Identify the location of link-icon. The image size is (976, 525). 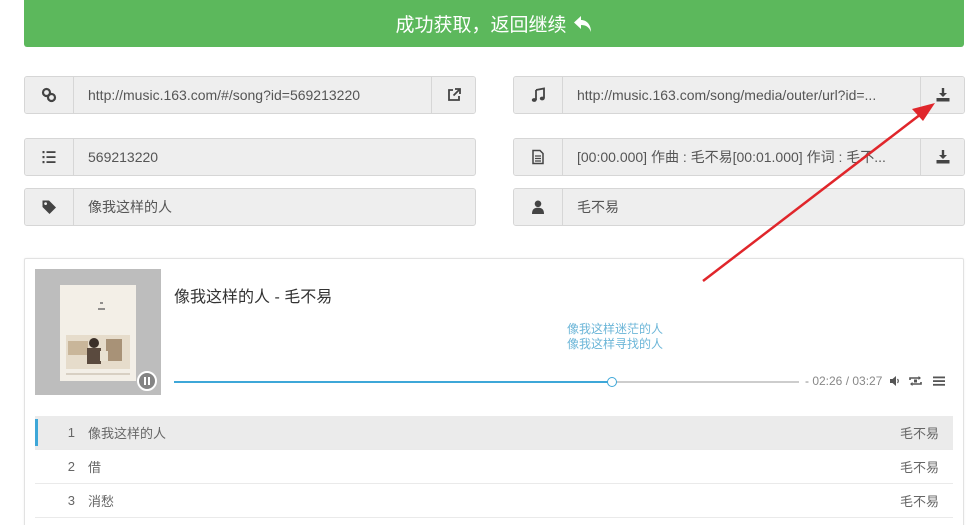
(49, 95).